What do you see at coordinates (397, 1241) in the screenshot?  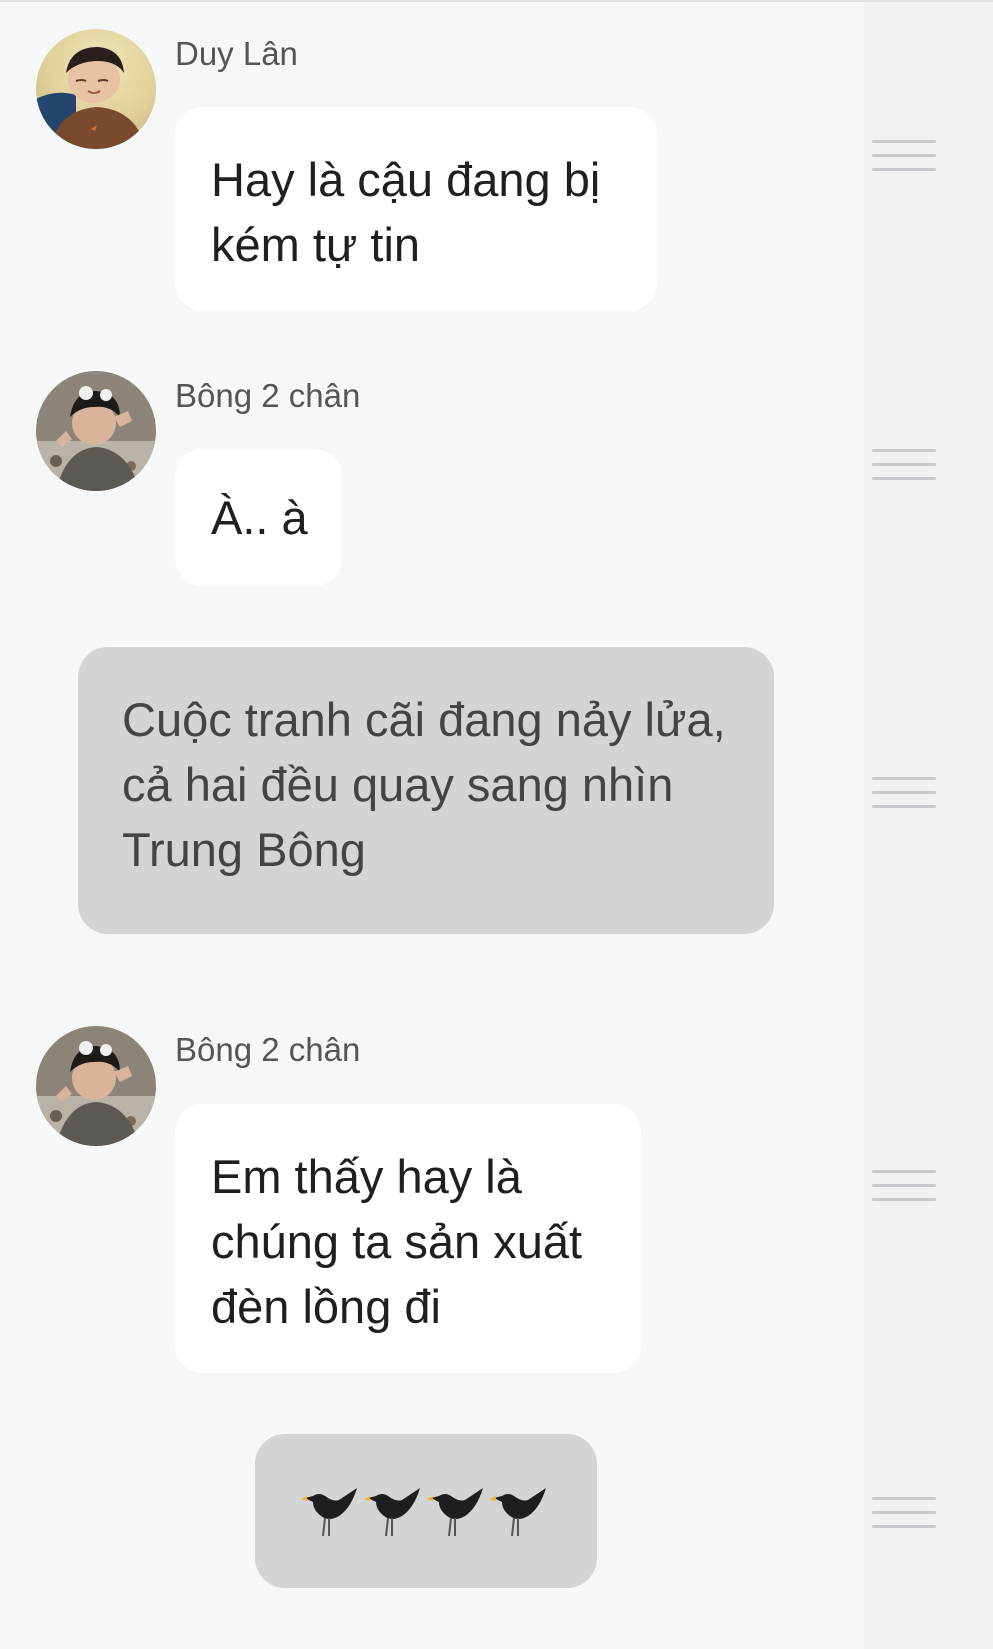 I see `message-text: chúng ta sản xuất` at bounding box center [397, 1241].